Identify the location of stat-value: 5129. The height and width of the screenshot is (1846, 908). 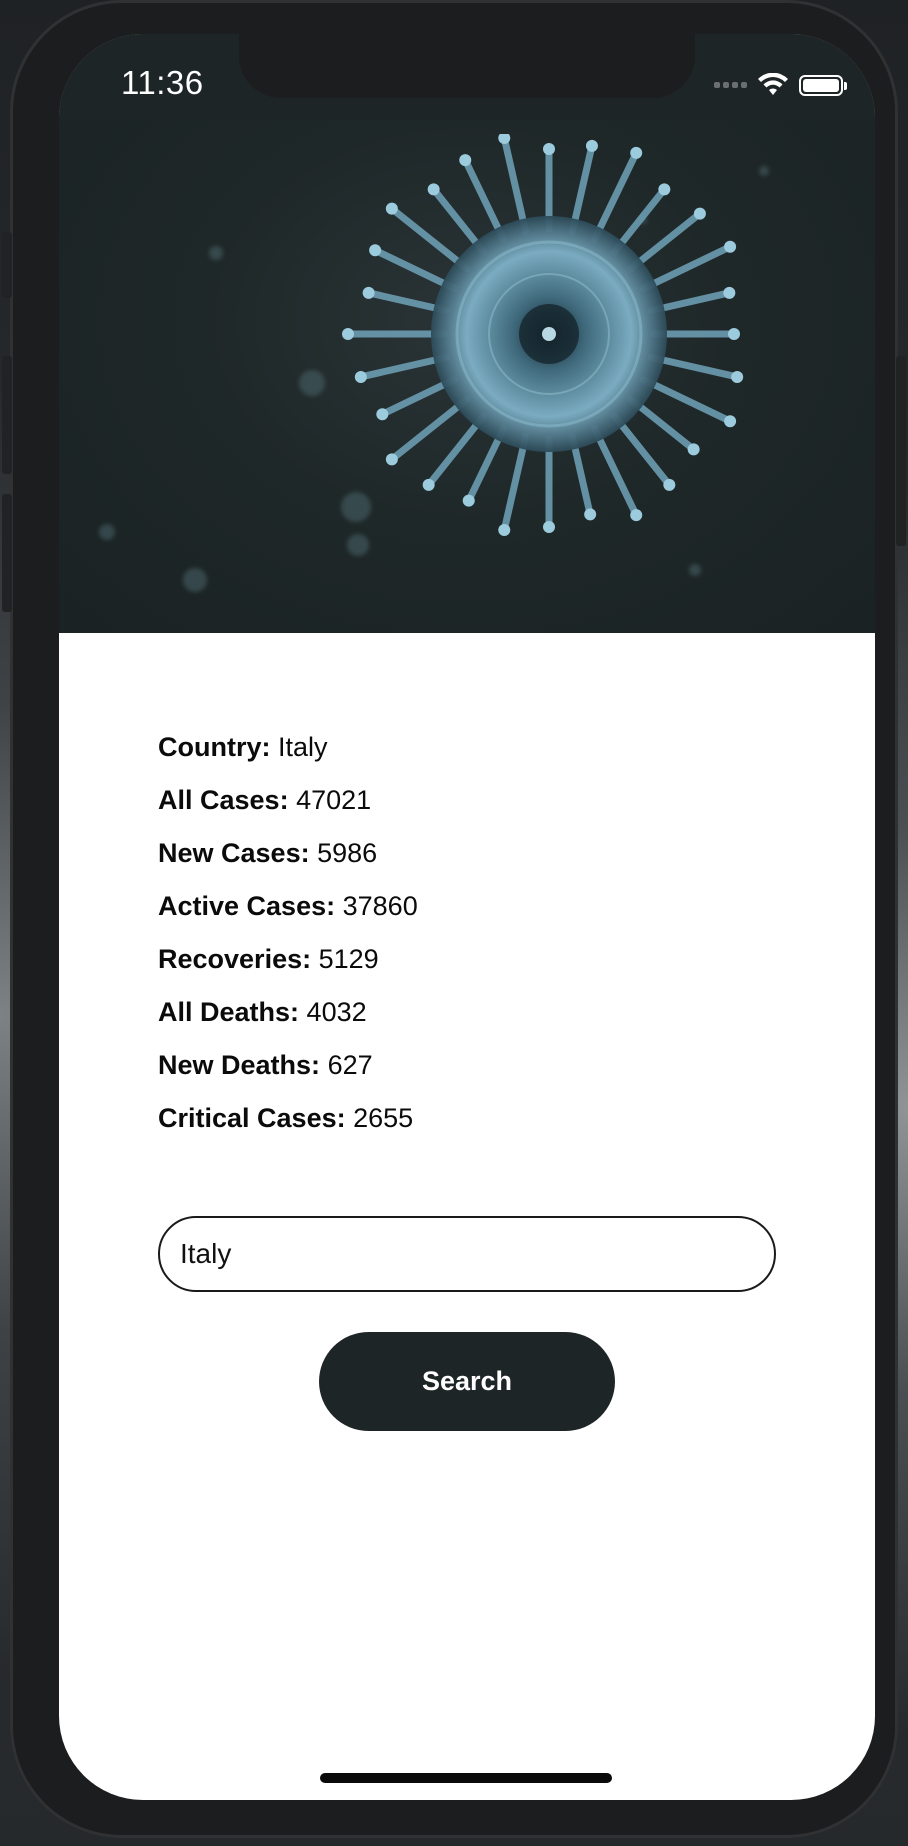
(348, 959).